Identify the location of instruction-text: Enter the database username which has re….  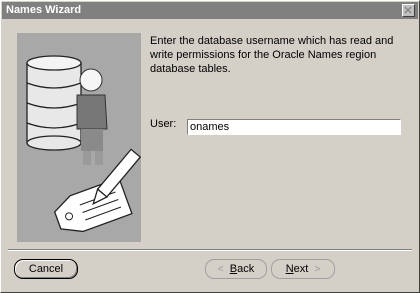
(272, 55).